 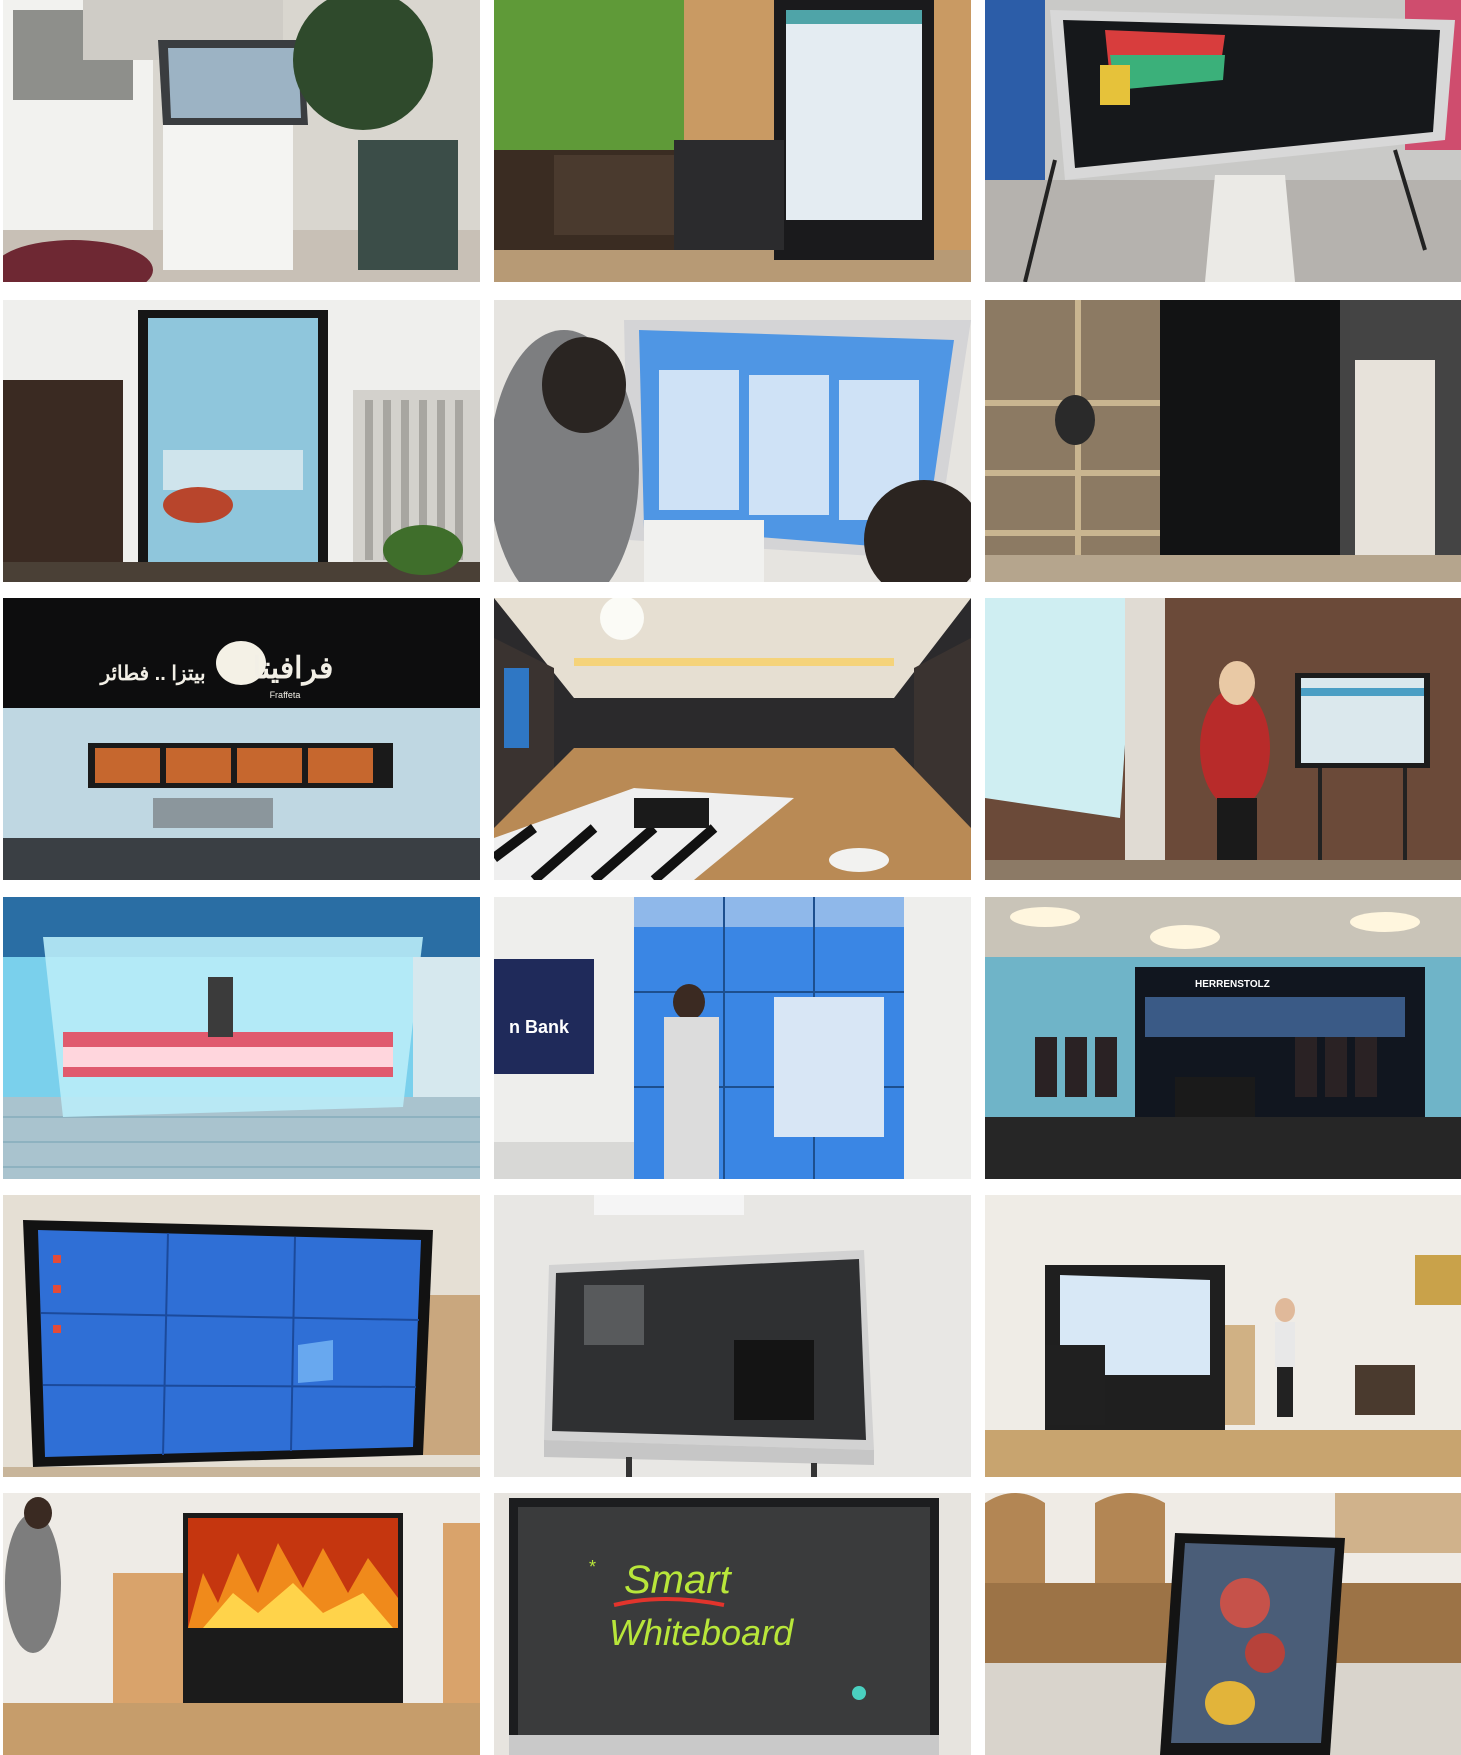 I want to click on photo-glass-kiosk-mall, so click(x=241, y=1038).